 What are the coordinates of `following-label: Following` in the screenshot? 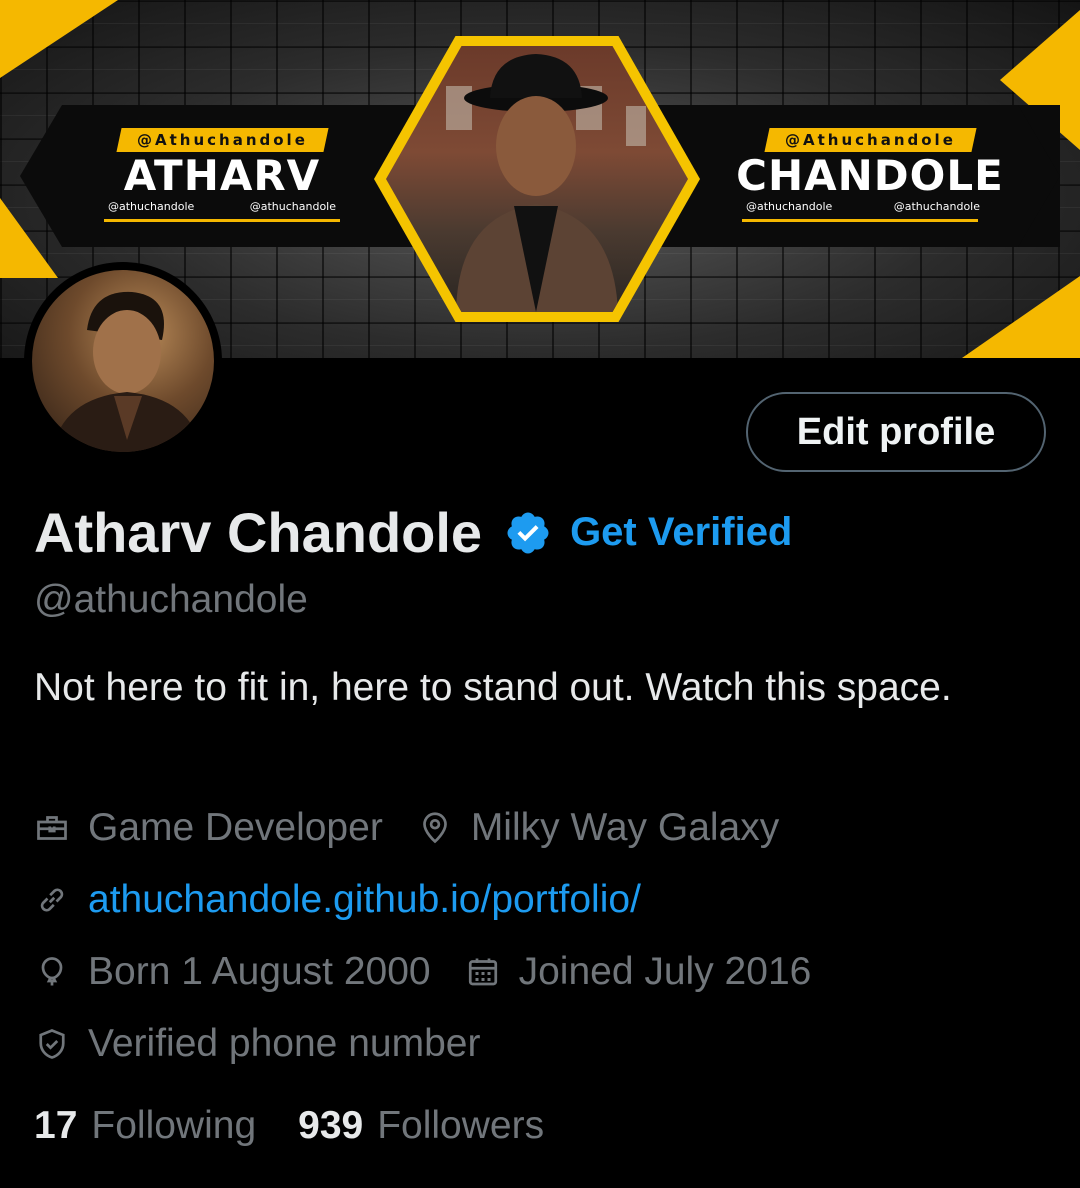 It's located at (174, 1125).